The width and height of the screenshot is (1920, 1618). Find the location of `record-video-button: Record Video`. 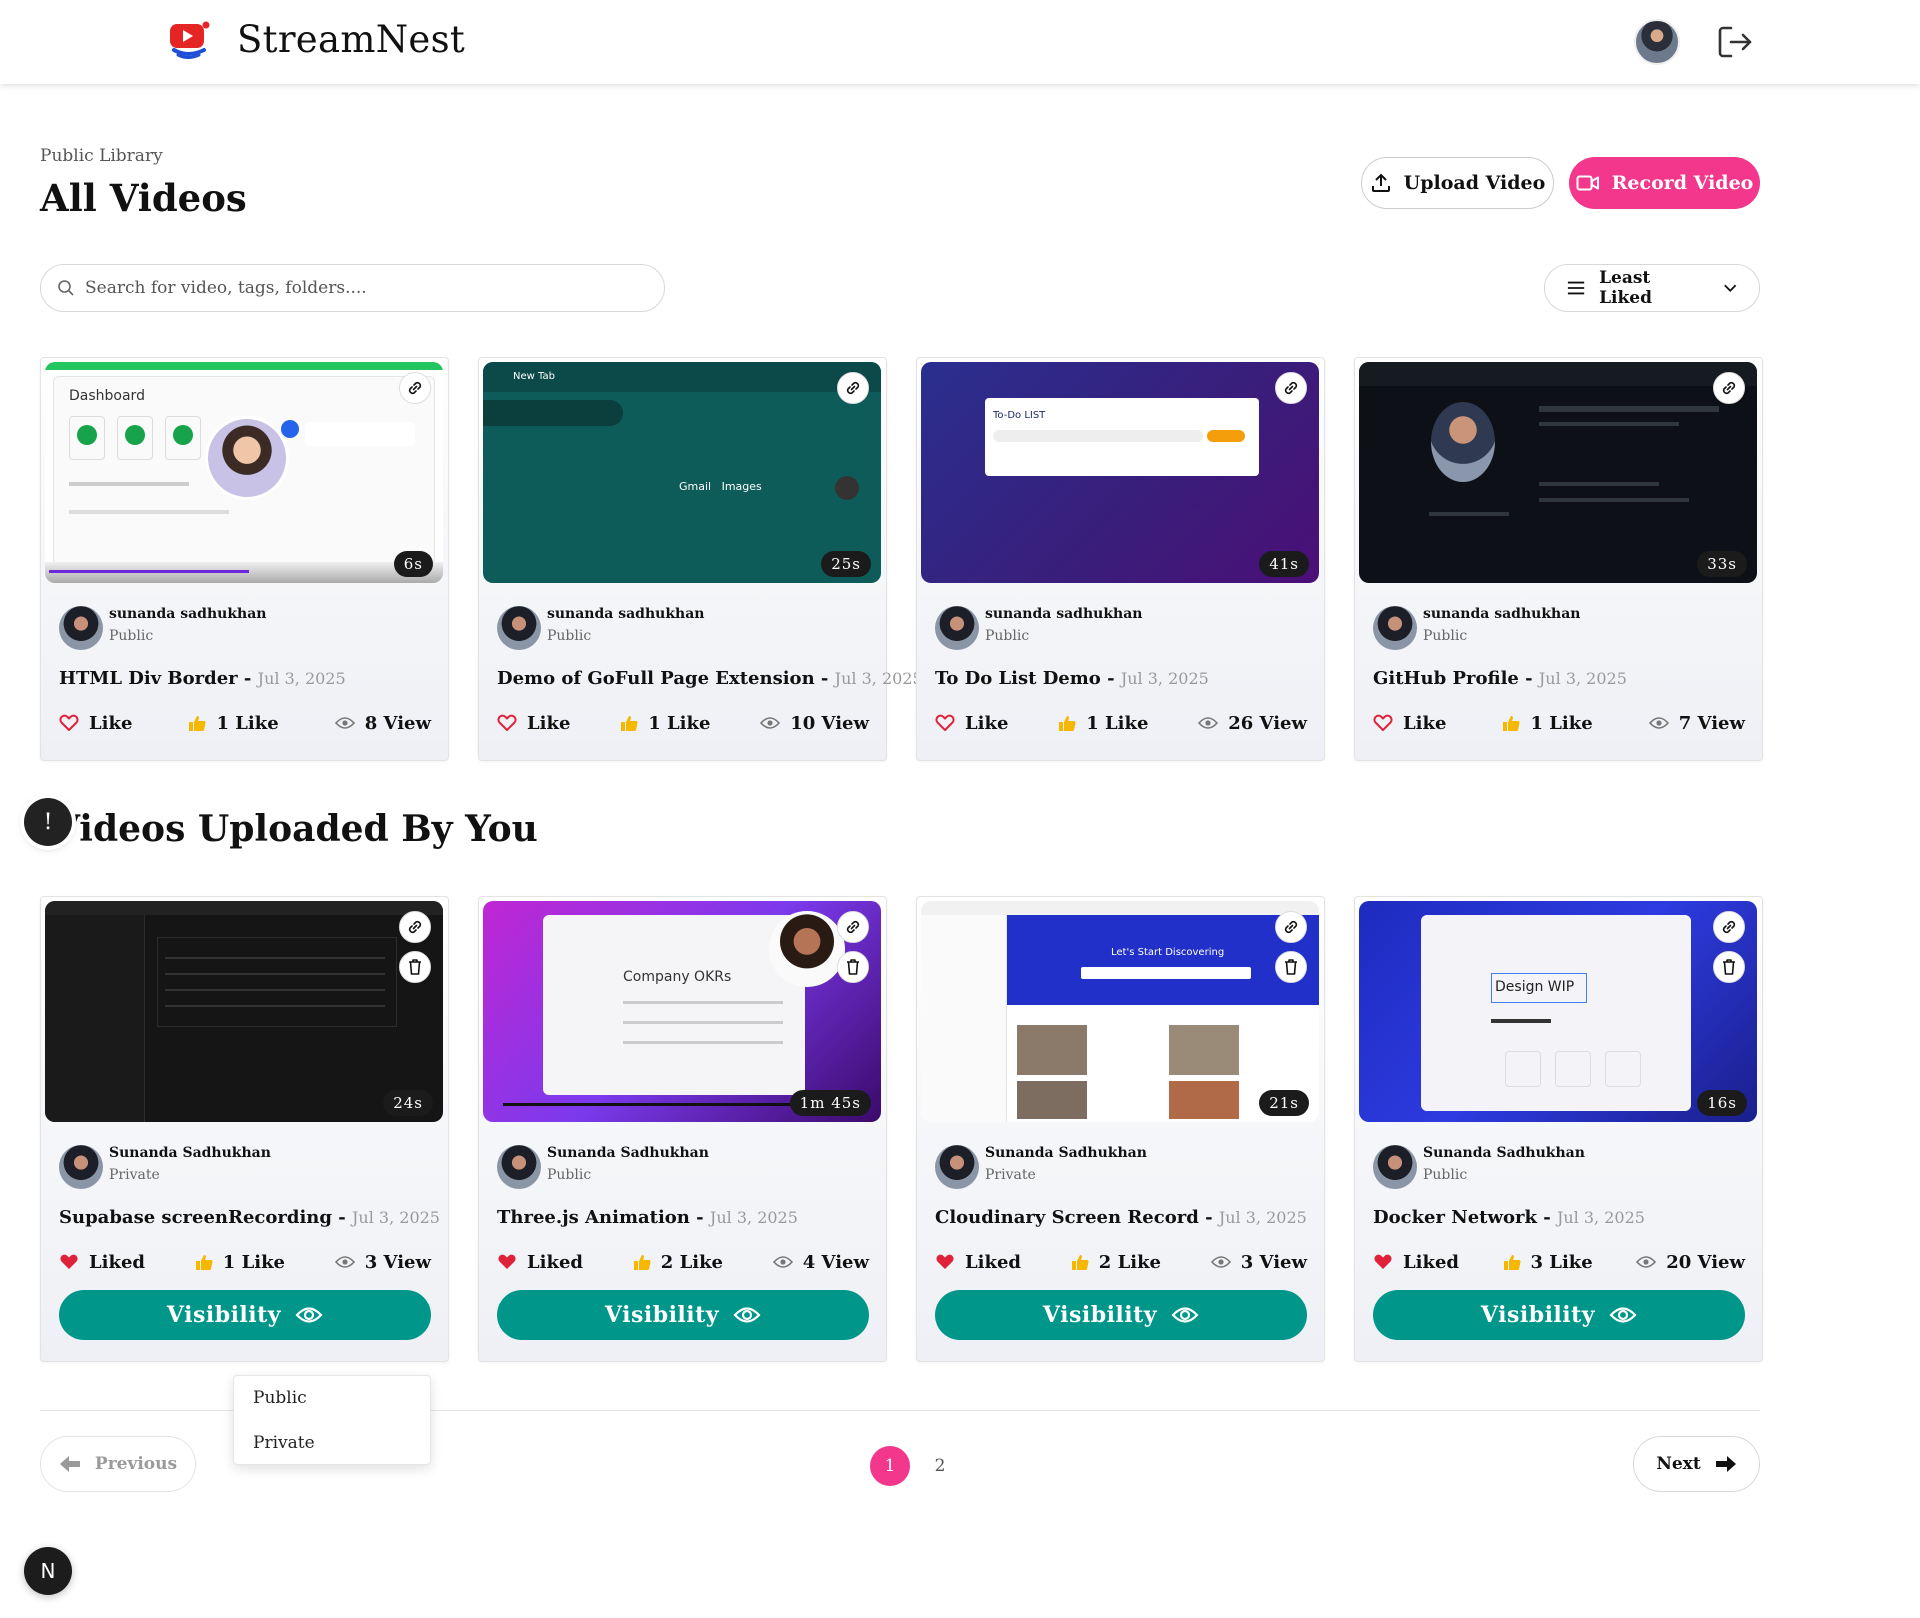

record-video-button: Record Video is located at coordinates (1664, 183).